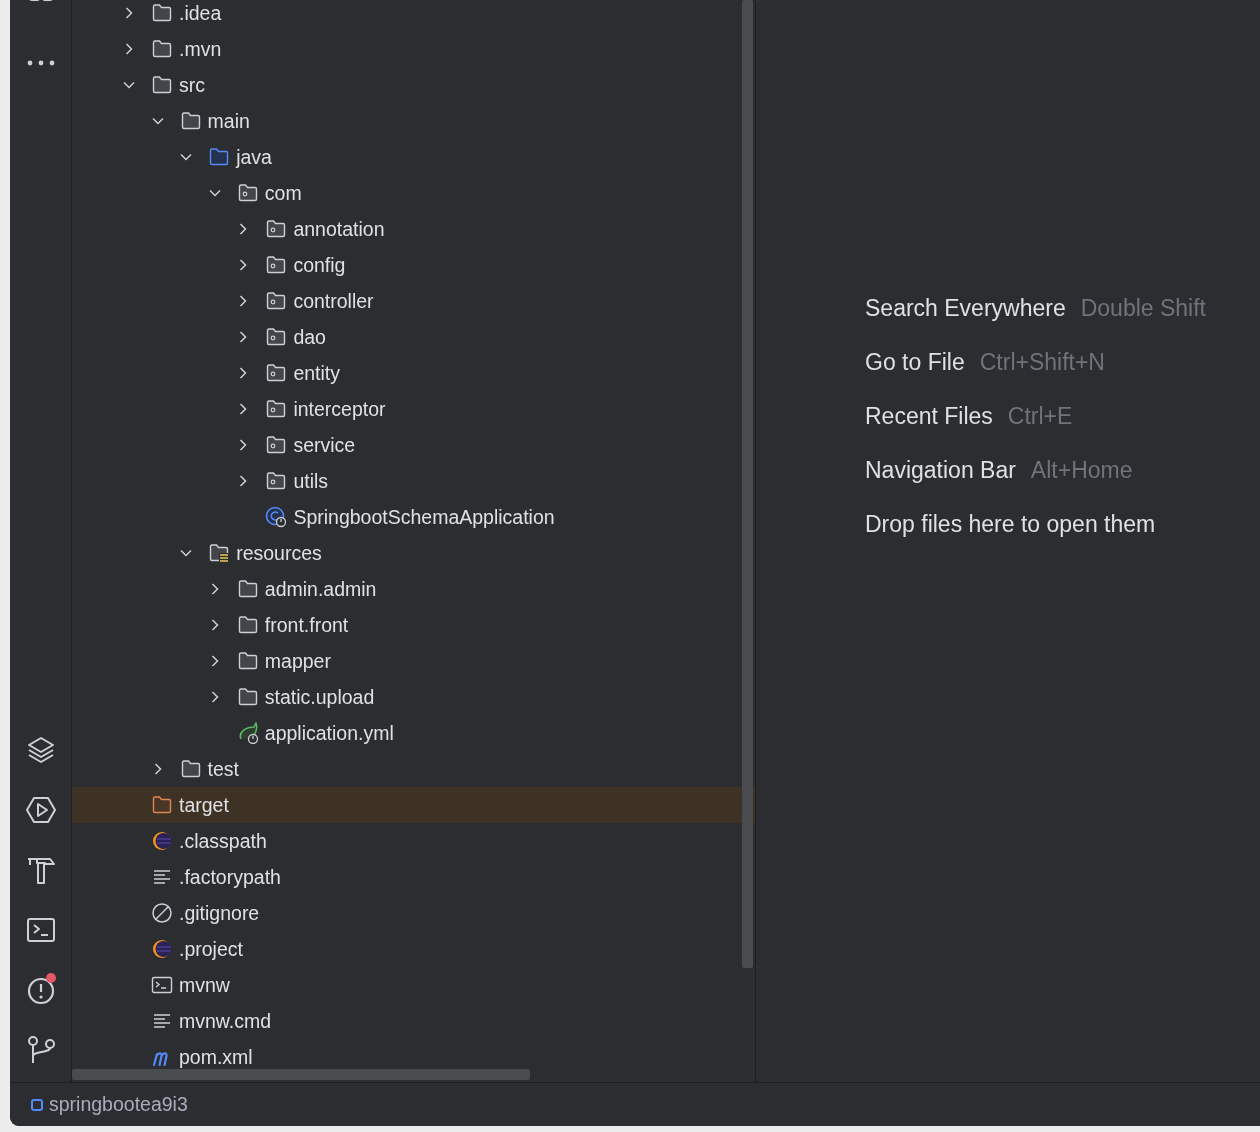  Describe the element at coordinates (311, 481) in the screenshot. I see `tree-item-label: utils` at that location.